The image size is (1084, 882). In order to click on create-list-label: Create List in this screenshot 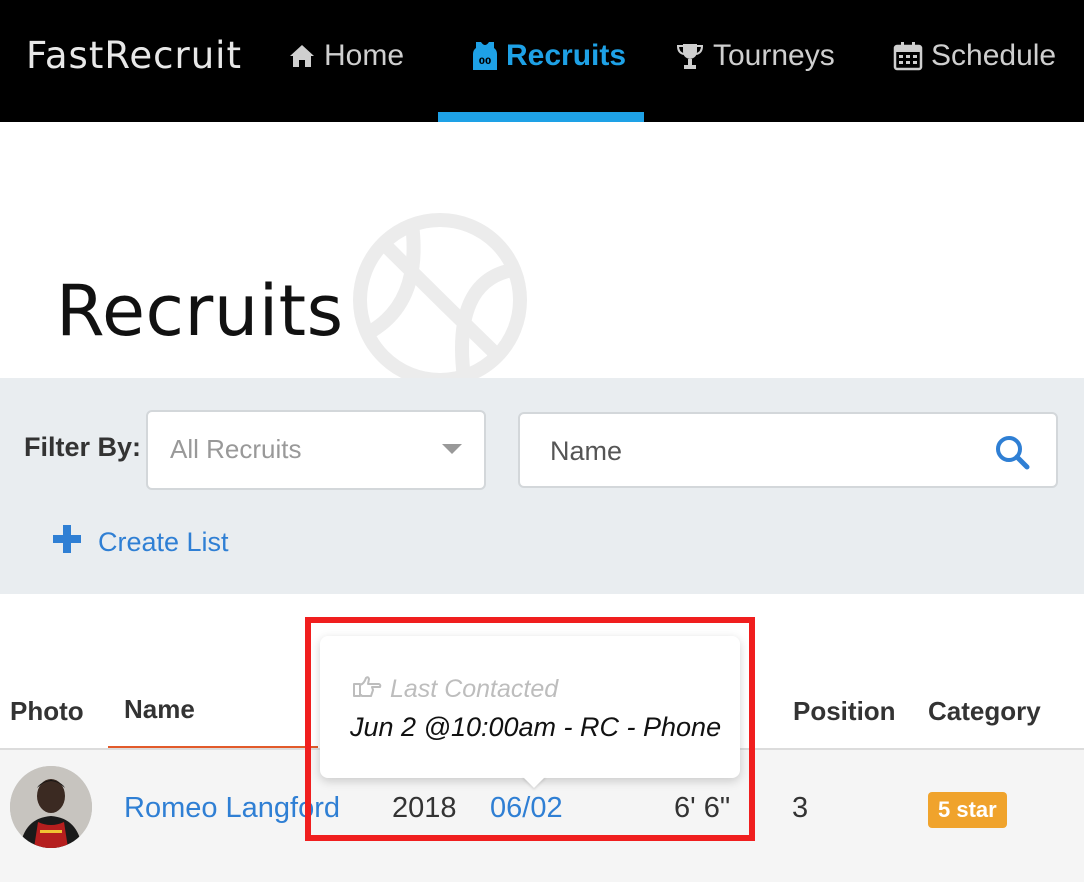, I will do `click(163, 542)`.